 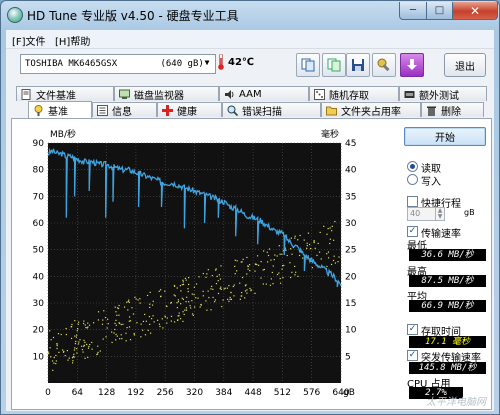 I want to click on read-radio, so click(x=412, y=166).